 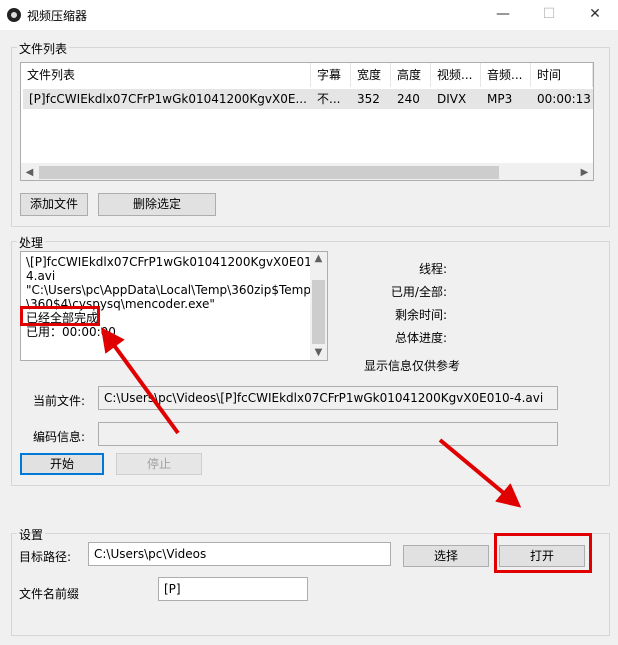 I want to click on app-icon, so click(x=14, y=15).